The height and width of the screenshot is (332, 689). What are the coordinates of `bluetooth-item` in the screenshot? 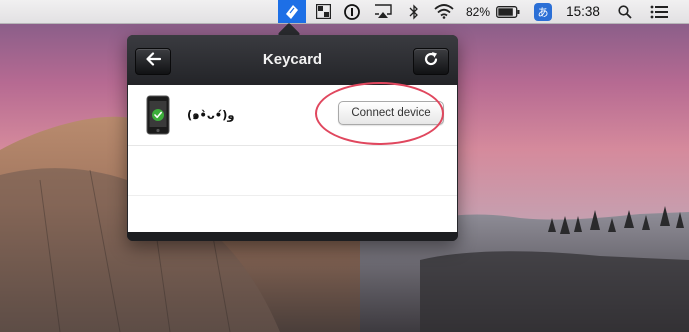 It's located at (414, 11).